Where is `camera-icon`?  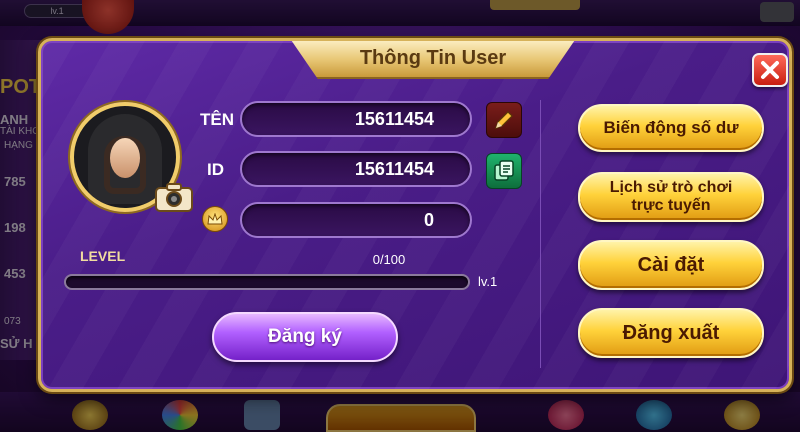
camera-icon is located at coordinates (174, 197).